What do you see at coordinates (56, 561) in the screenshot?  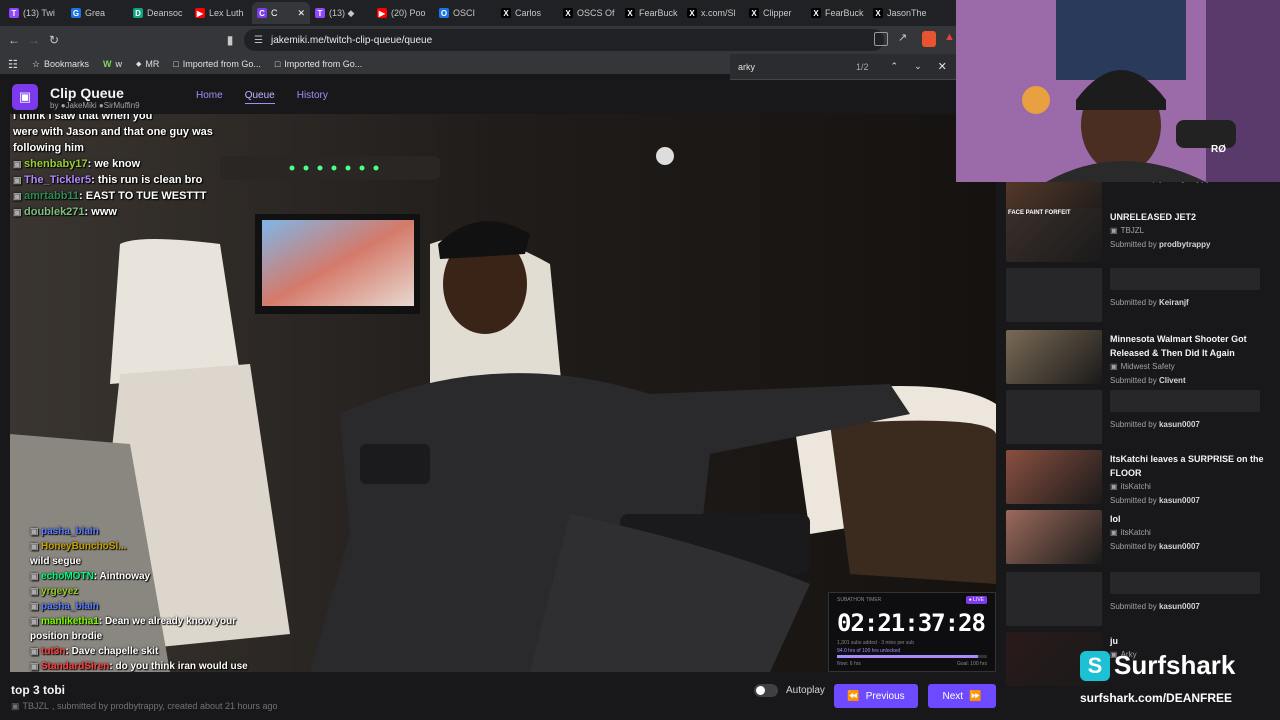 I see `chat-text: wild segue` at bounding box center [56, 561].